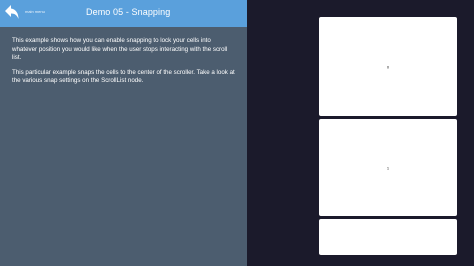 The height and width of the screenshot is (266, 474). I want to click on cell-label: 1, so click(388, 167).